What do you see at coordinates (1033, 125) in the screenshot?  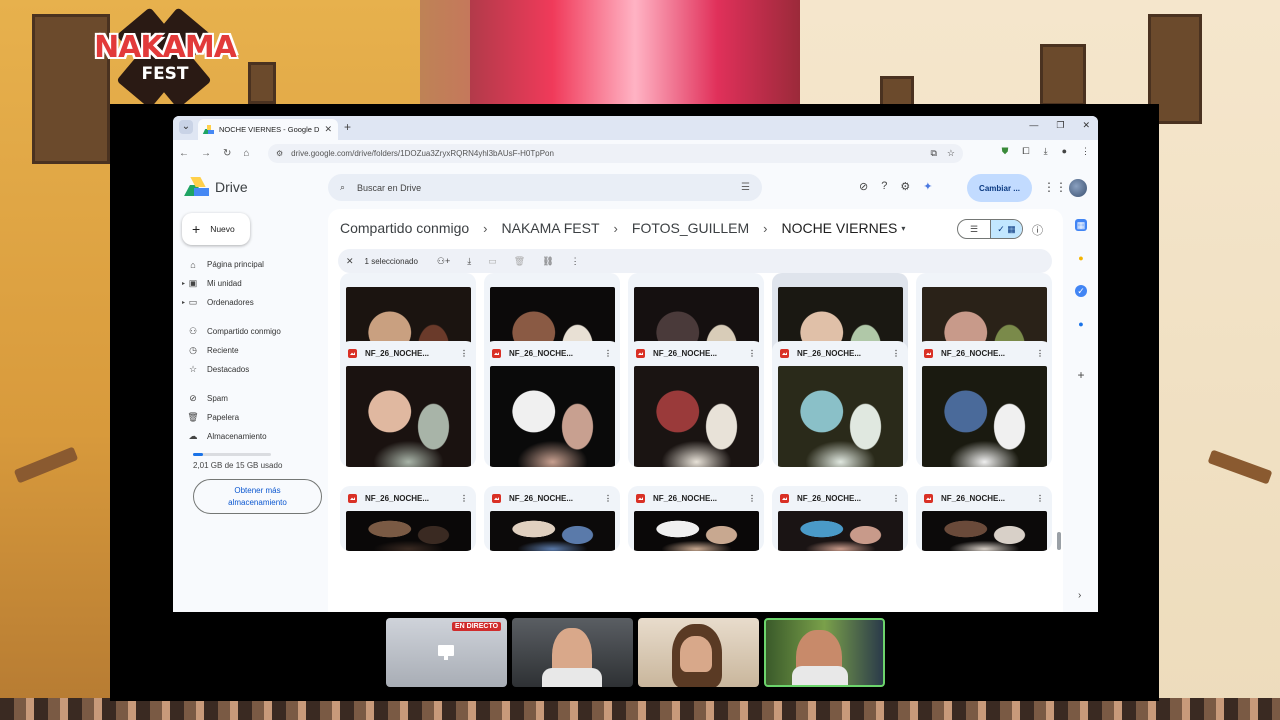 I see `minimize-icon: —` at bounding box center [1033, 125].